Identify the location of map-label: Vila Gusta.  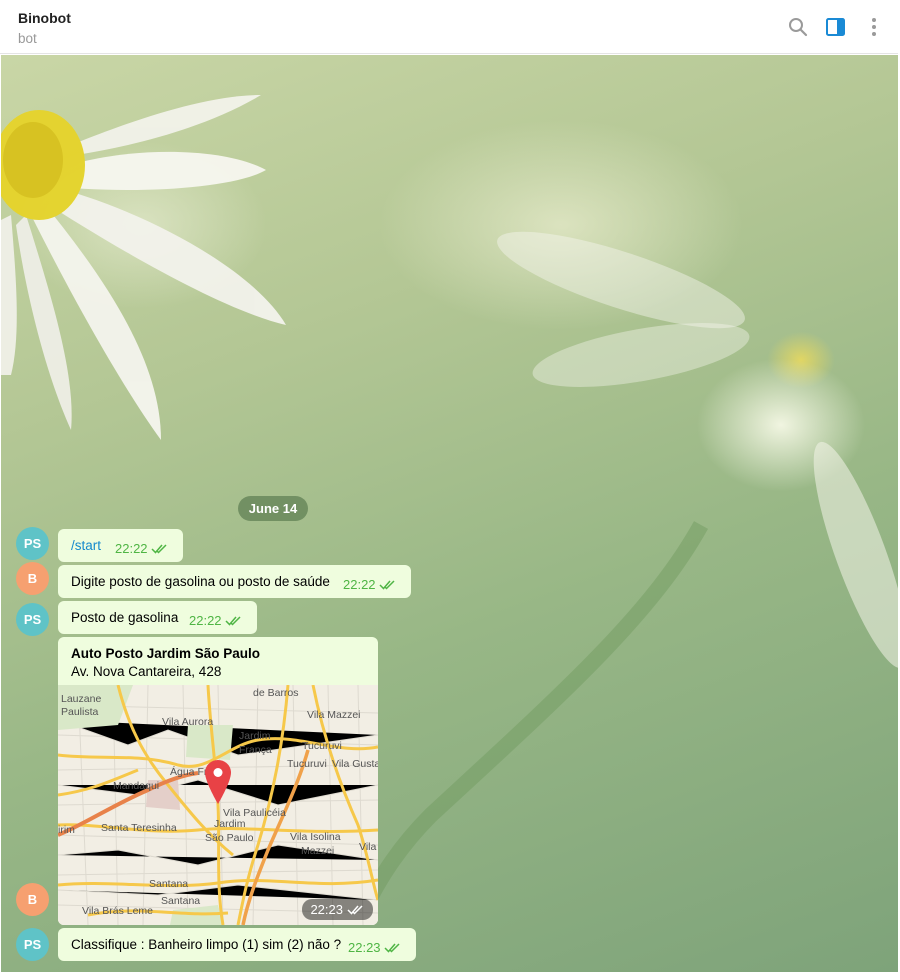
(355, 764).